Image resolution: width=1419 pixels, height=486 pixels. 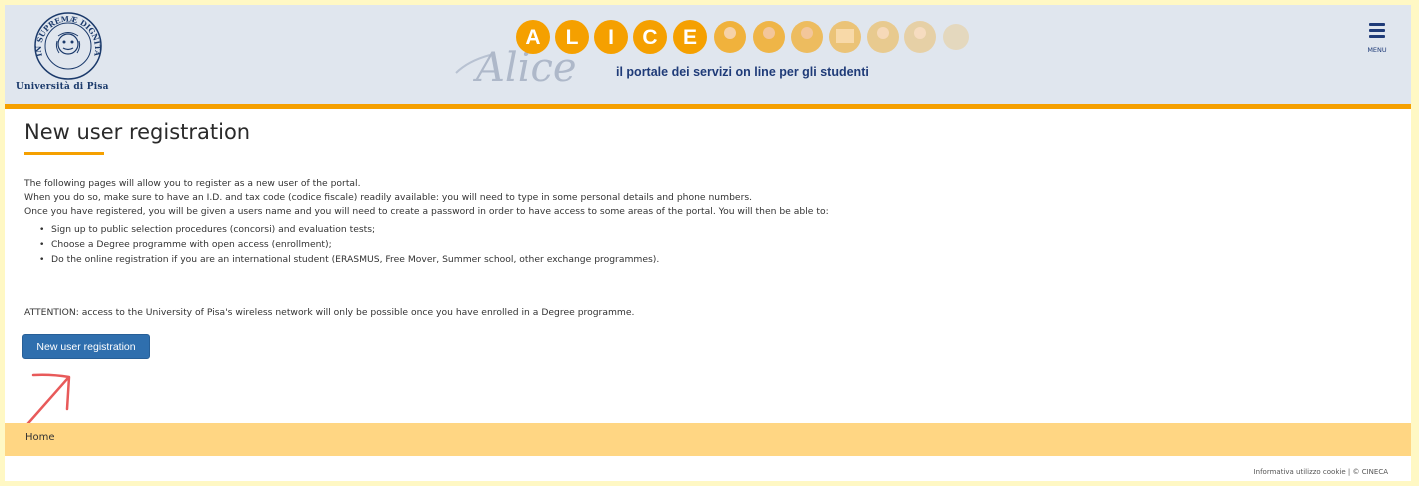 I want to click on cookie-policy-link: Informativa utilizzo cookie, so click(x=1300, y=472).